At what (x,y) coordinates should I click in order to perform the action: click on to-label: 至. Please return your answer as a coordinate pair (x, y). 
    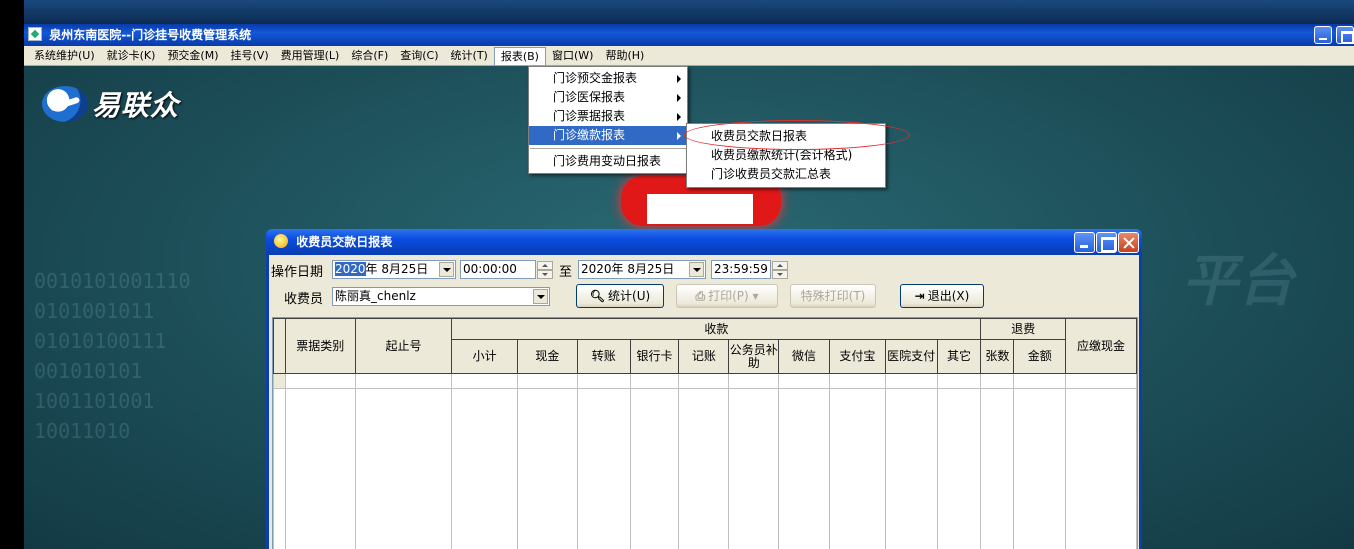
    Looking at the image, I should click on (566, 272).